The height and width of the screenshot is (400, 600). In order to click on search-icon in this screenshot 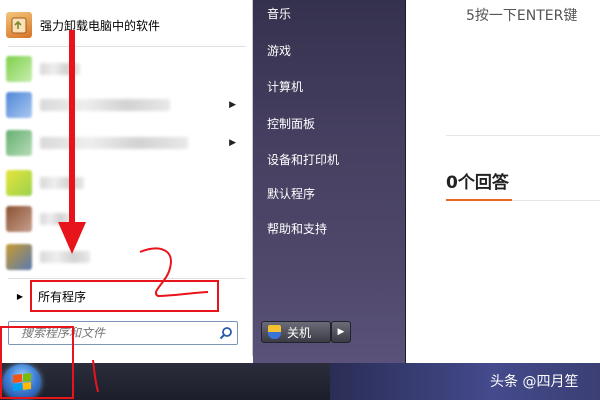, I will do `click(226, 333)`.